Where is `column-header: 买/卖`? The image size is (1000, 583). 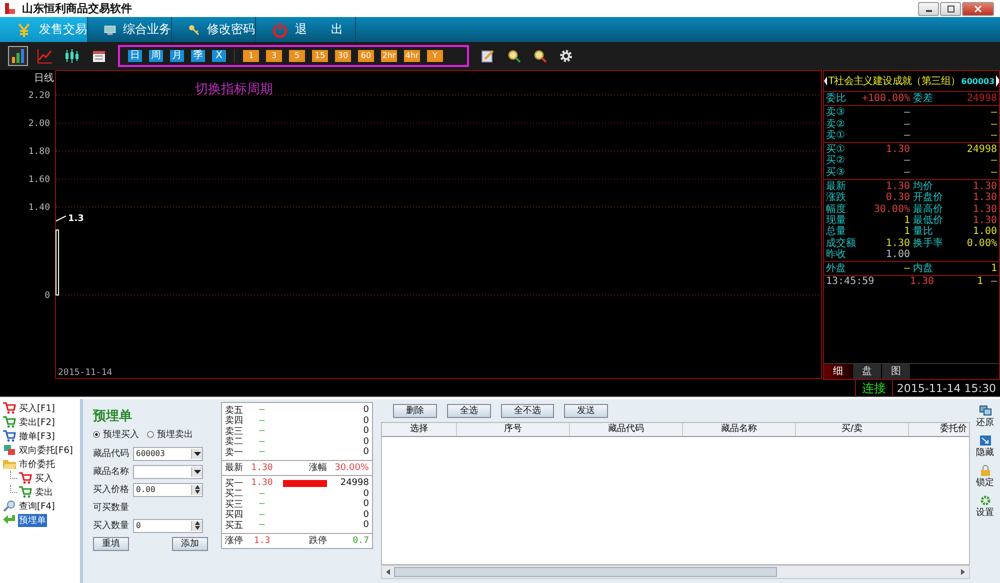 column-header: 买/卖 is located at coordinates (852, 429).